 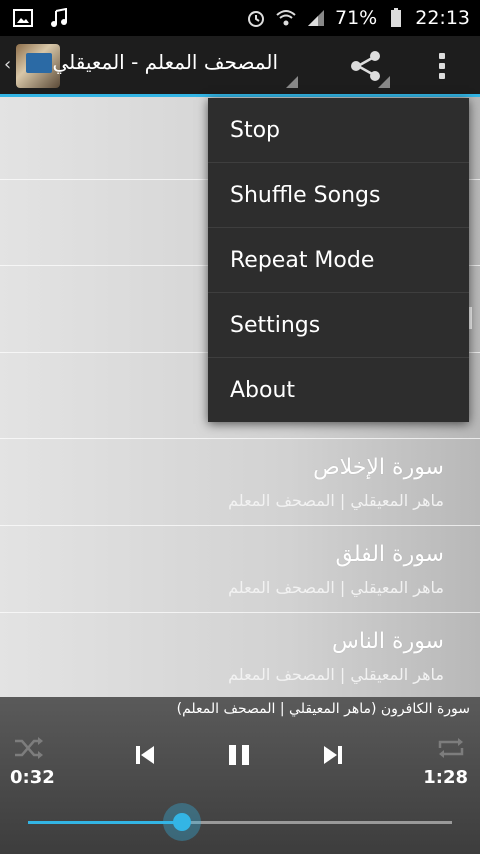 I want to click on shuffle-button, so click(x=29, y=748).